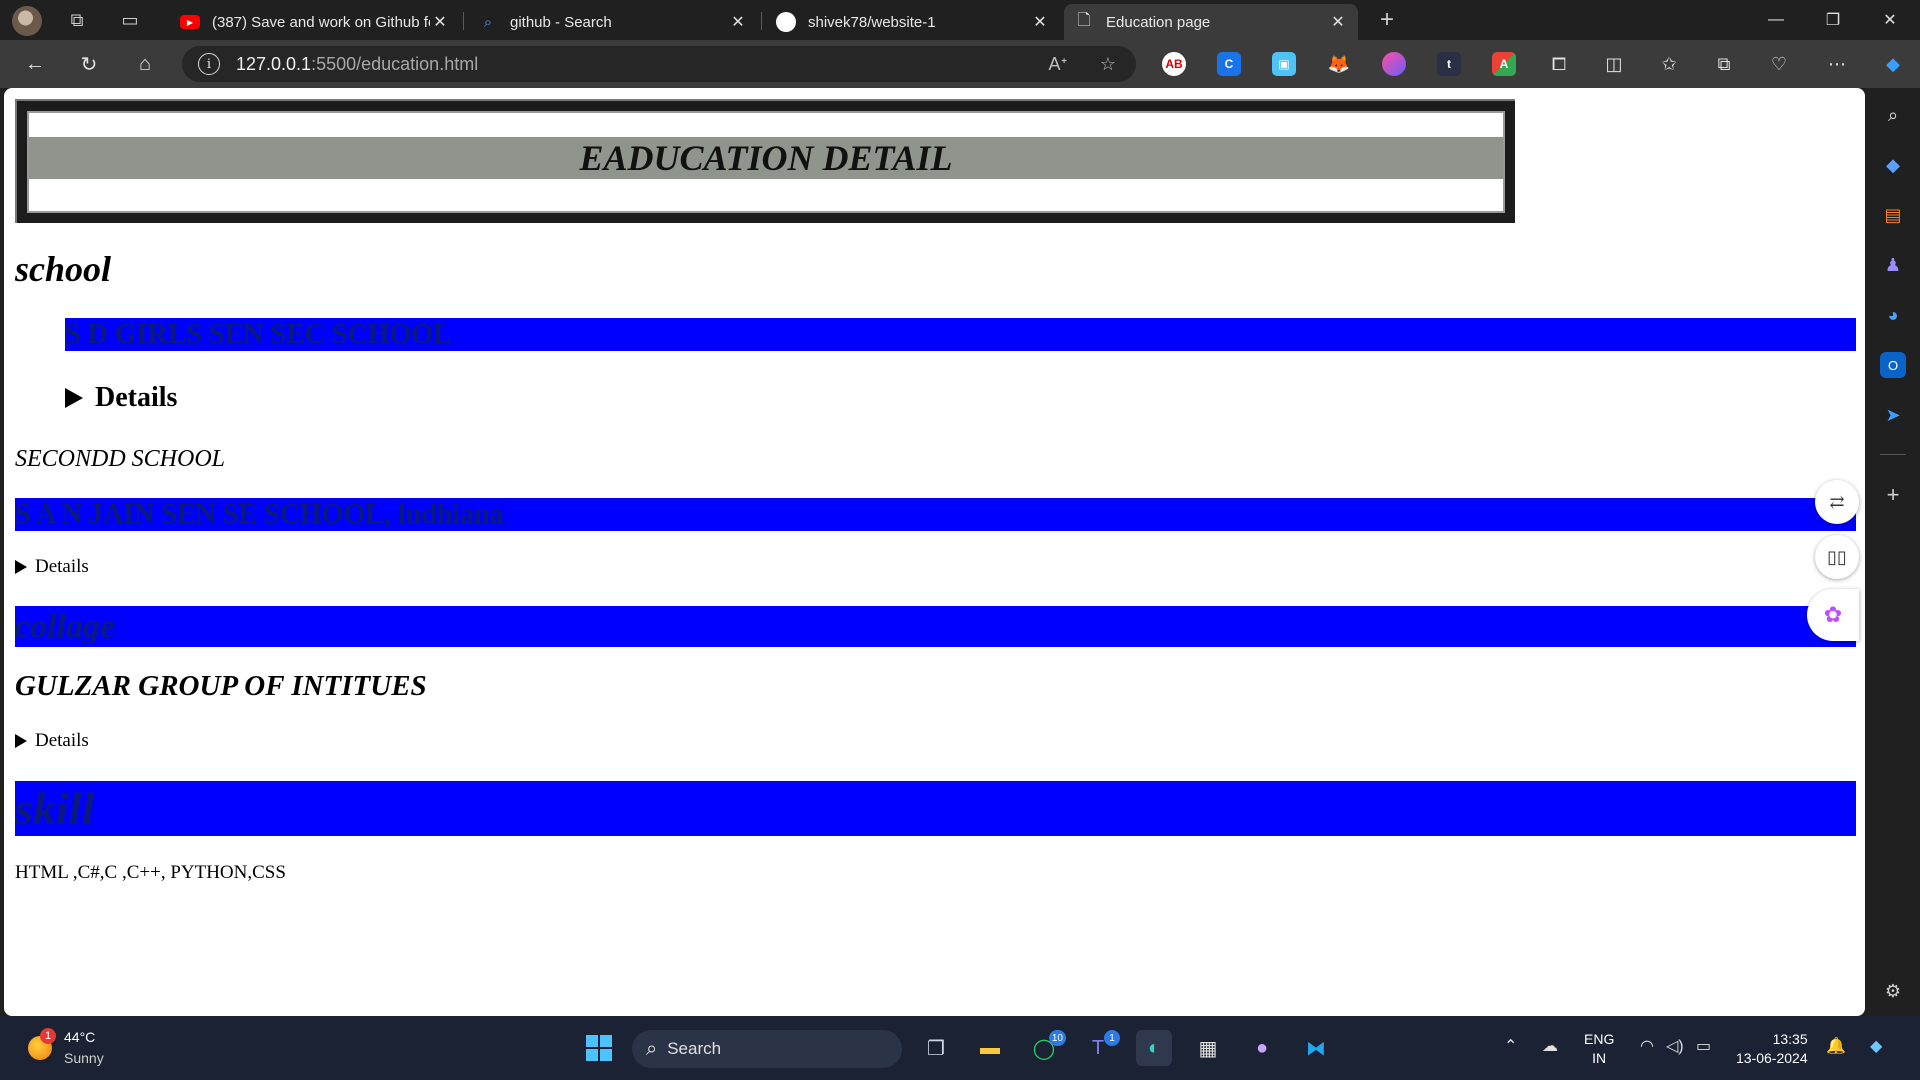 This screenshot has height=1080, width=1920. Describe the element at coordinates (960, 334) in the screenshot. I see `school-name-bar: S D GIRLS SEN SEC SCHOOL` at that location.